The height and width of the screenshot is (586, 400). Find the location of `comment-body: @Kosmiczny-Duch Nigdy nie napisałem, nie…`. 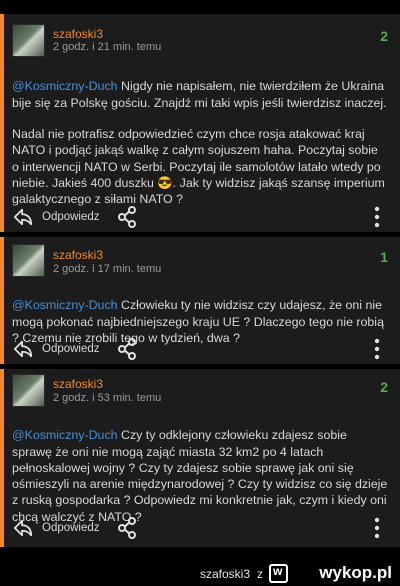

comment-body: @Kosmiczny-Duch Nigdy nie napisałem, nie… is located at coordinates (200, 86).